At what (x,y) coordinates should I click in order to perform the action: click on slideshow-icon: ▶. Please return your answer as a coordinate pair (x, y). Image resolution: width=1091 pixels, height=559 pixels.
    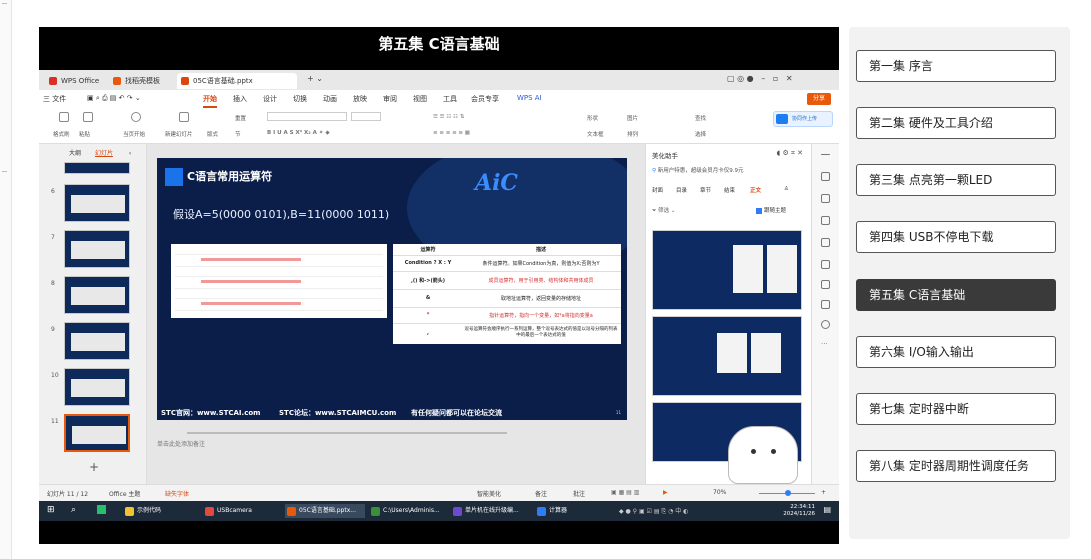
    Looking at the image, I should click on (665, 492).